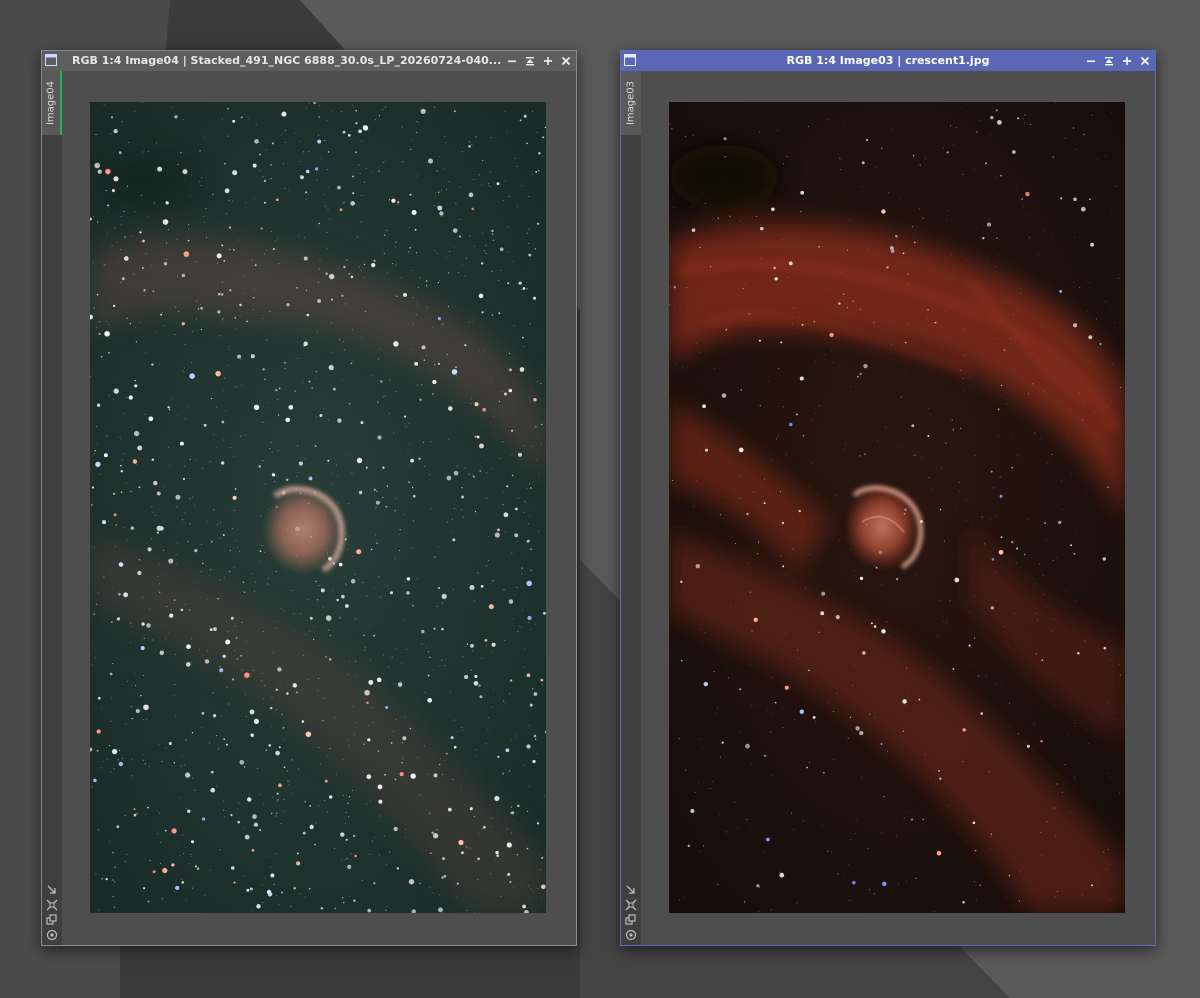  I want to click on tab-image03: Image03, so click(631, 103).